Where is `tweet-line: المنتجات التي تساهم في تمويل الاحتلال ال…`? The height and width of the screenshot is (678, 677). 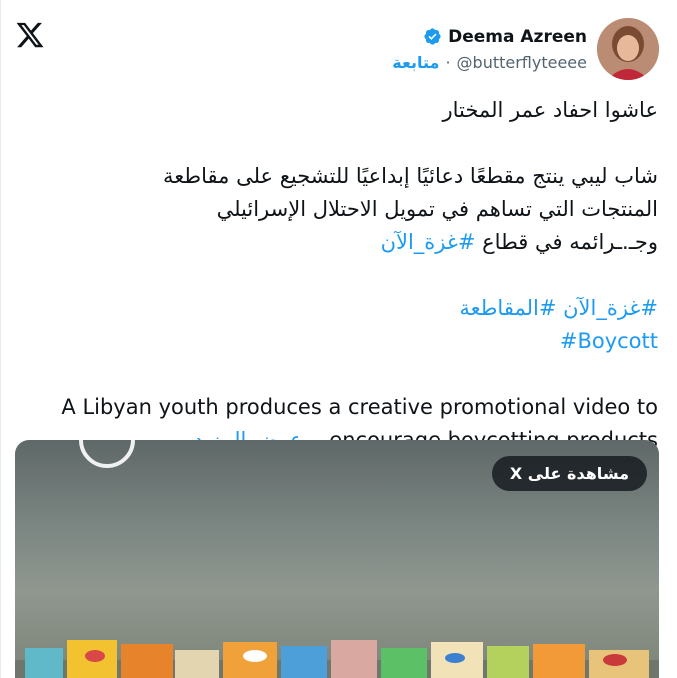 tweet-line: المنتجات التي تساهم في تمويل الاحتلال ال… is located at coordinates (437, 209).